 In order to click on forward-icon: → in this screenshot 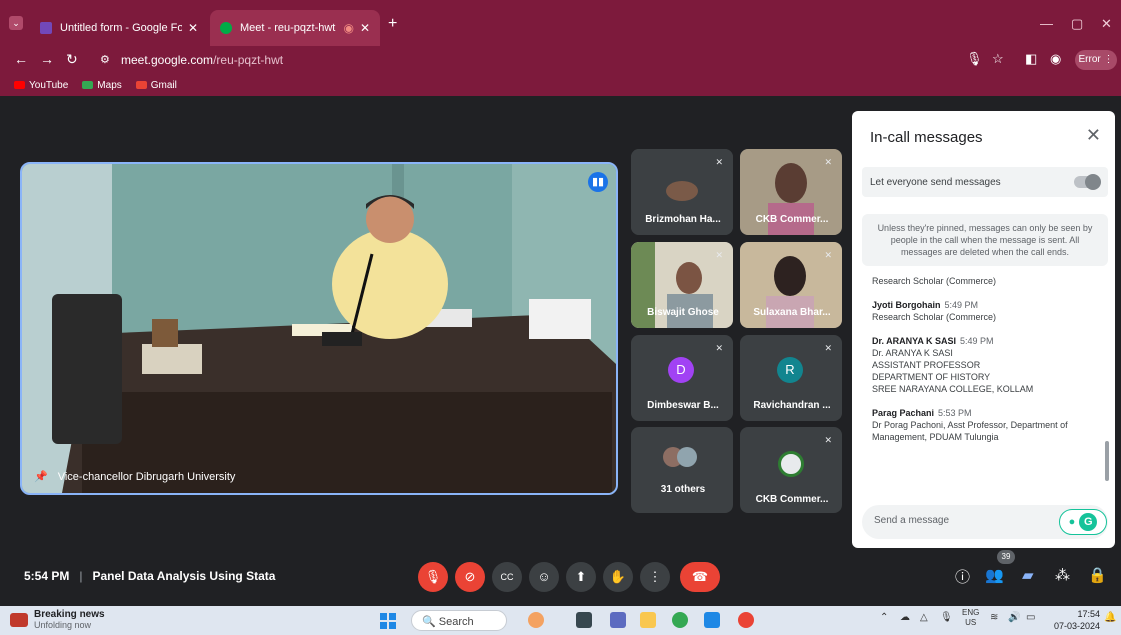, I will do `click(47, 59)`.